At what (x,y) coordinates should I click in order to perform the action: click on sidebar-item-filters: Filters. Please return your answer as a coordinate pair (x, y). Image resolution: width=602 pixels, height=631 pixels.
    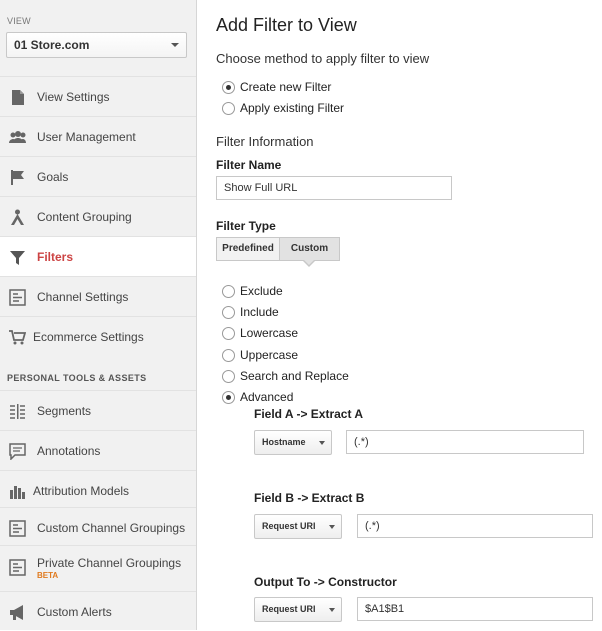
    Looking at the image, I should click on (98, 256).